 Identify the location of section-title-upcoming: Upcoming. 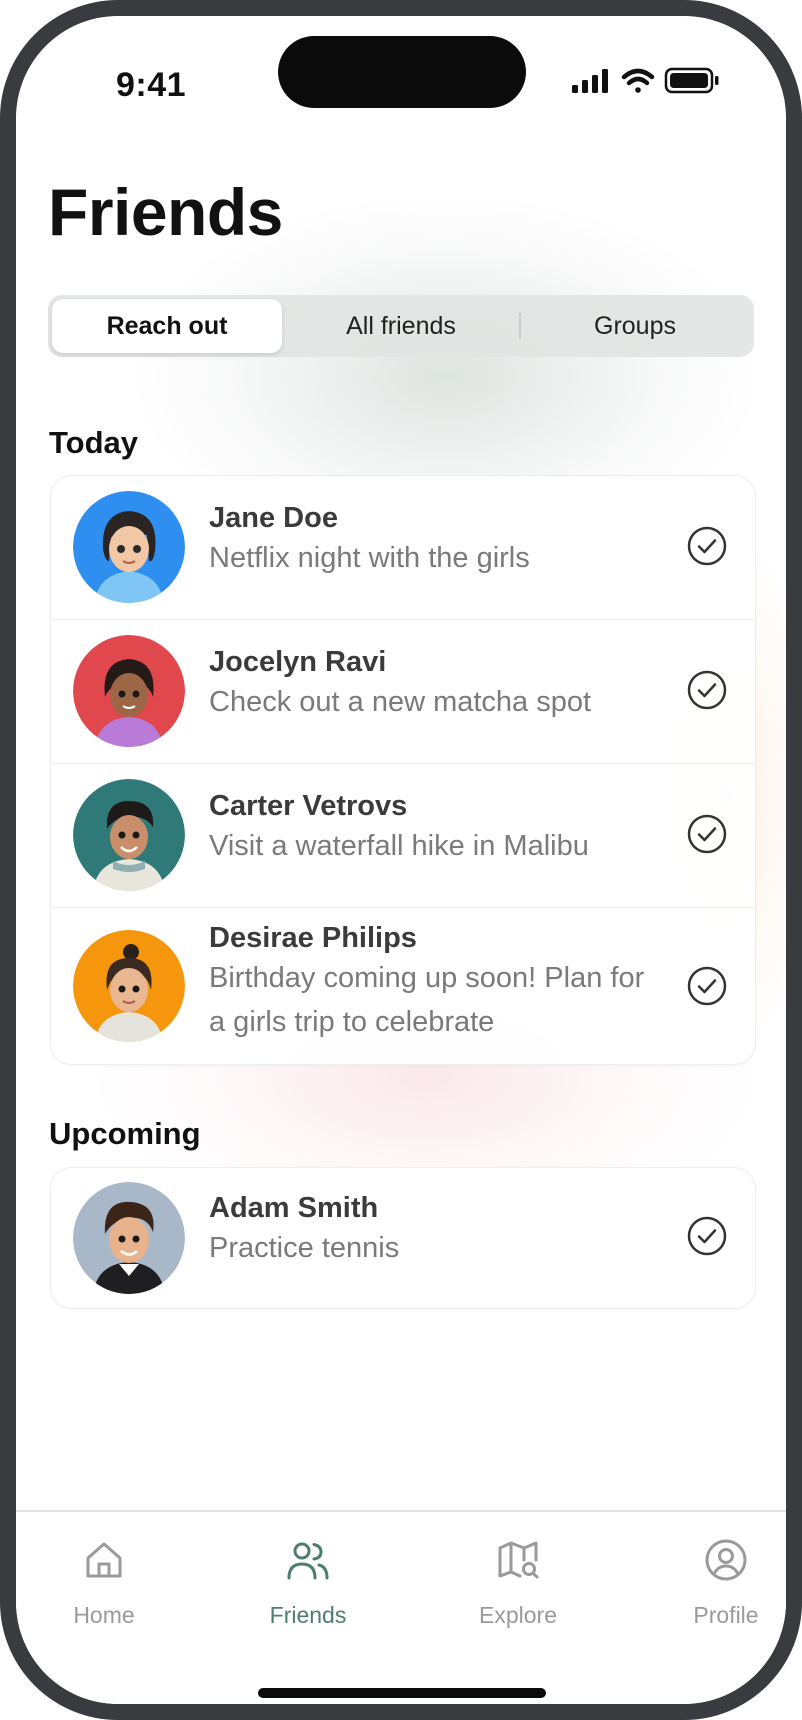
(125, 1133).